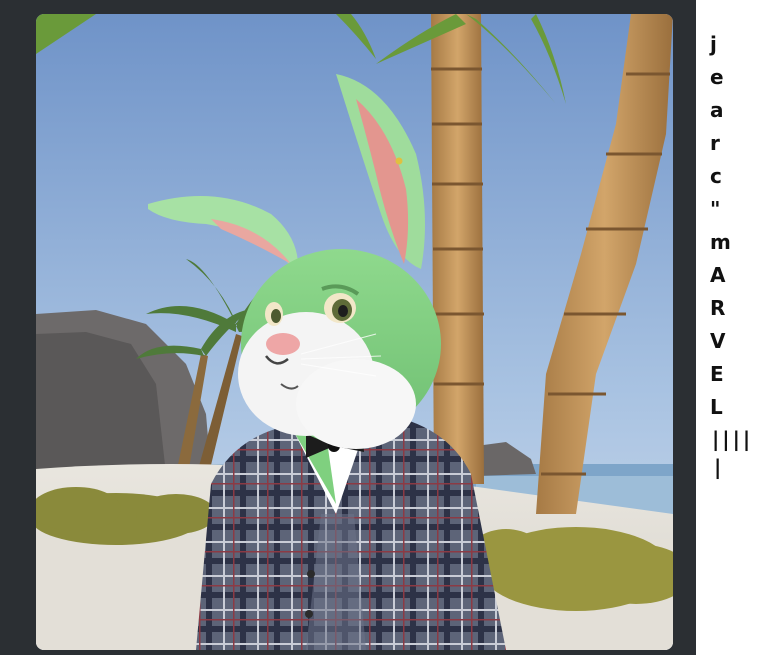 The height and width of the screenshot is (655, 776). Describe the element at coordinates (733, 439) in the screenshot. I see `side-text-pipes: ||||` at that location.